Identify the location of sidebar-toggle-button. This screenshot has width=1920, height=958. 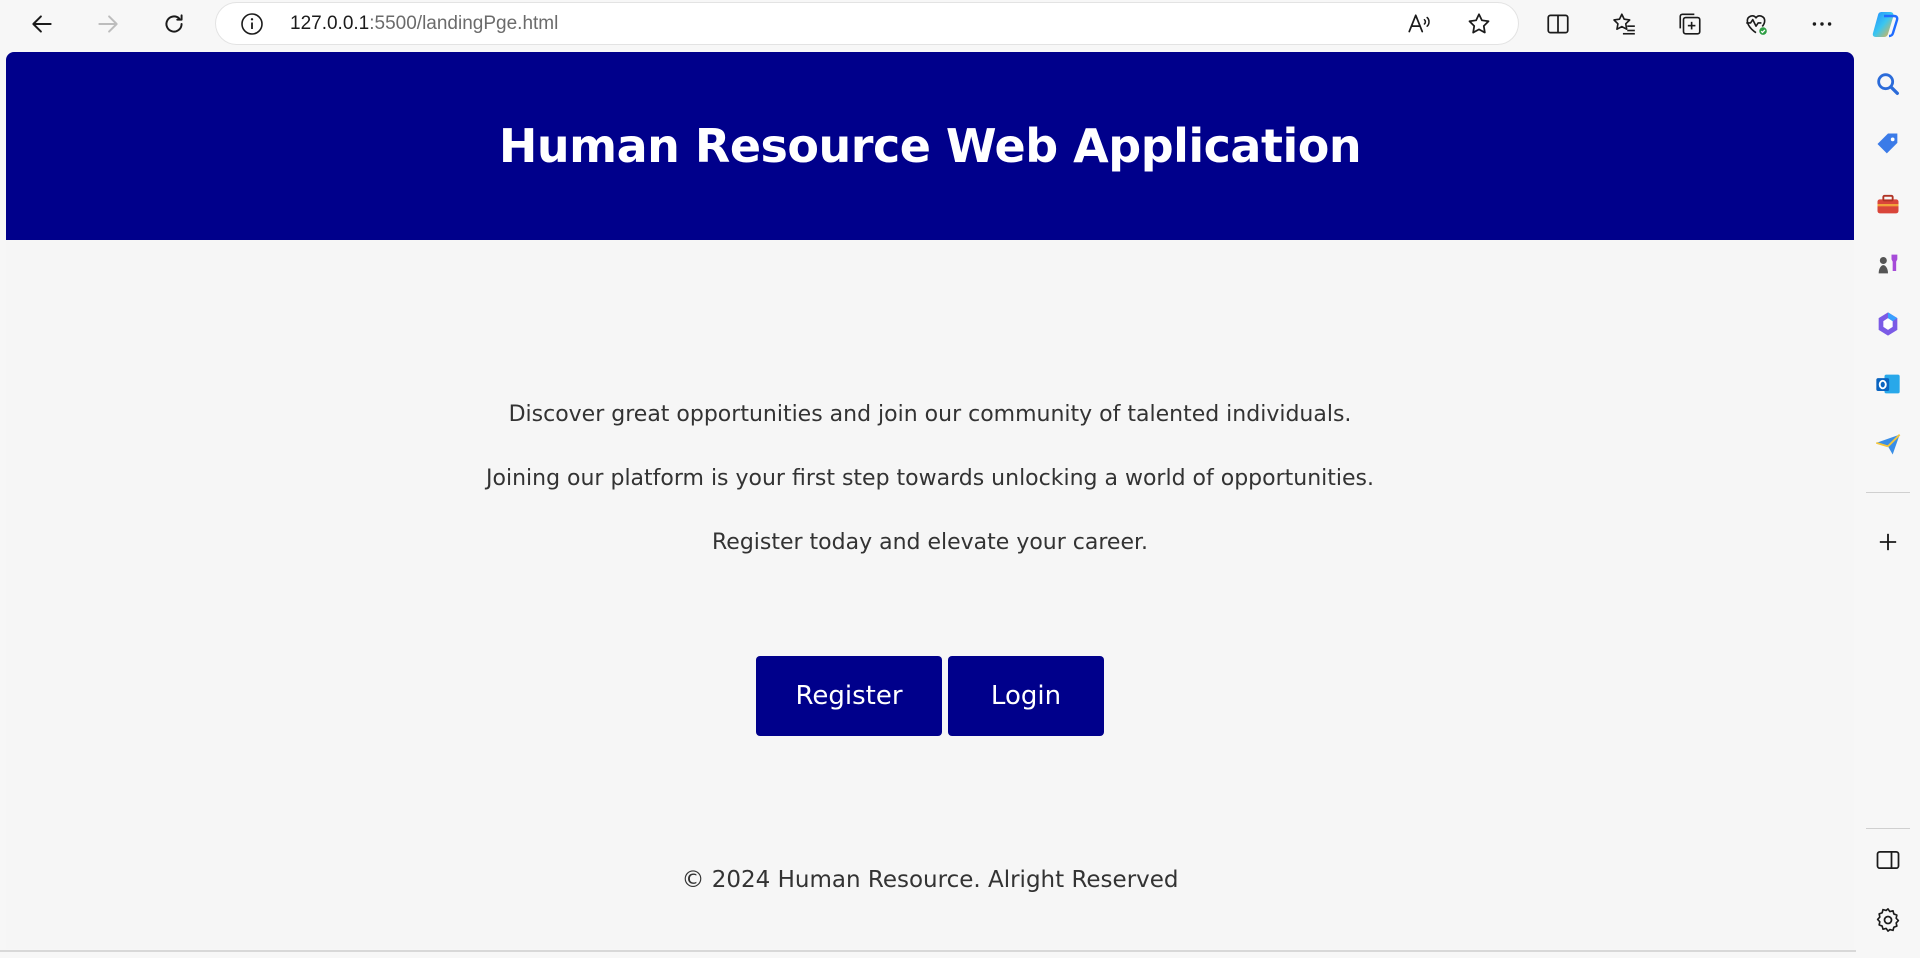
(1888, 860).